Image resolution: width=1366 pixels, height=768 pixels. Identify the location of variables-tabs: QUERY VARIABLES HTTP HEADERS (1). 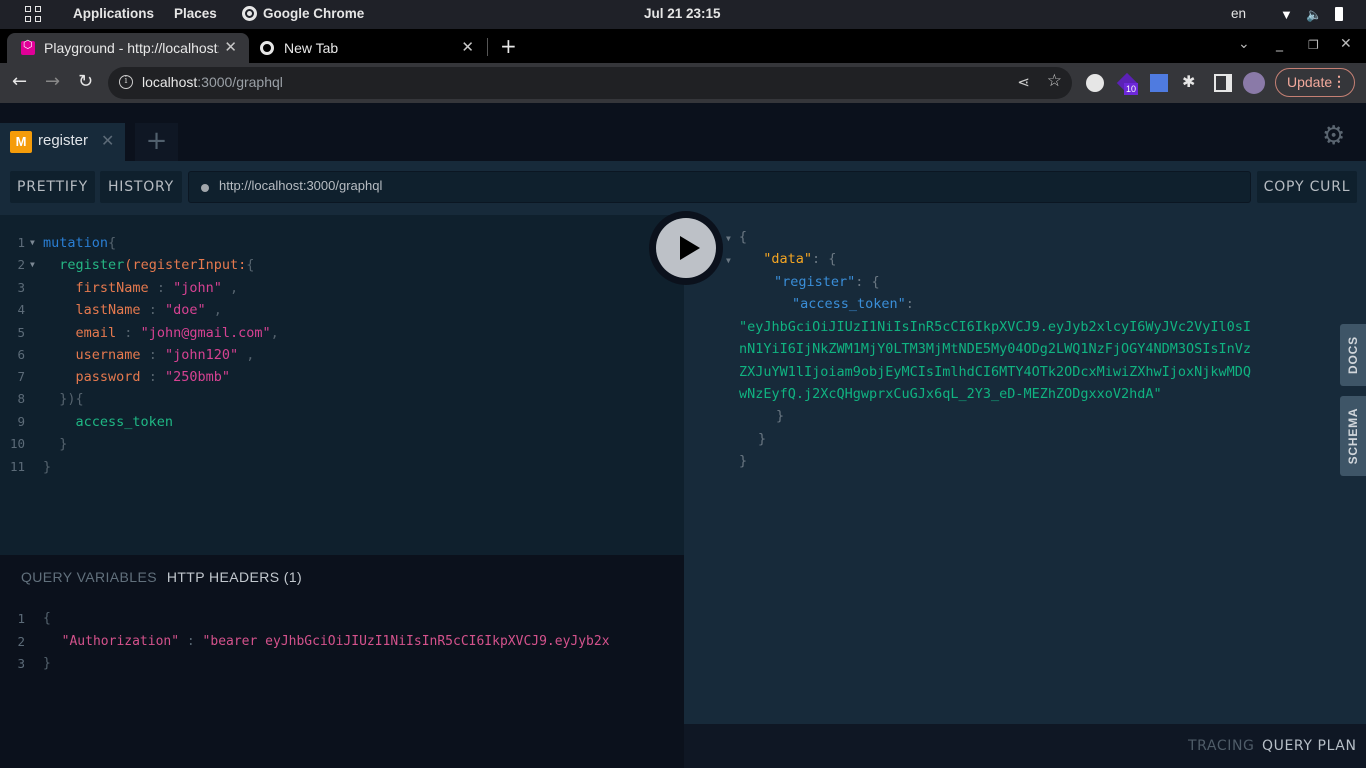
(161, 577).